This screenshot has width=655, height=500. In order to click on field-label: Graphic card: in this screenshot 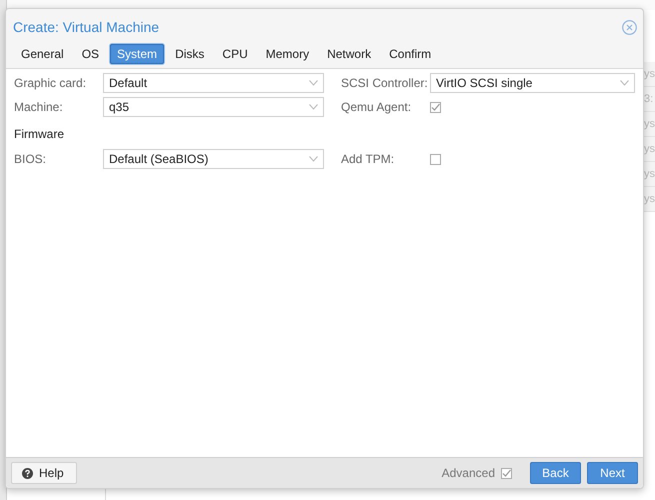, I will do `click(51, 83)`.